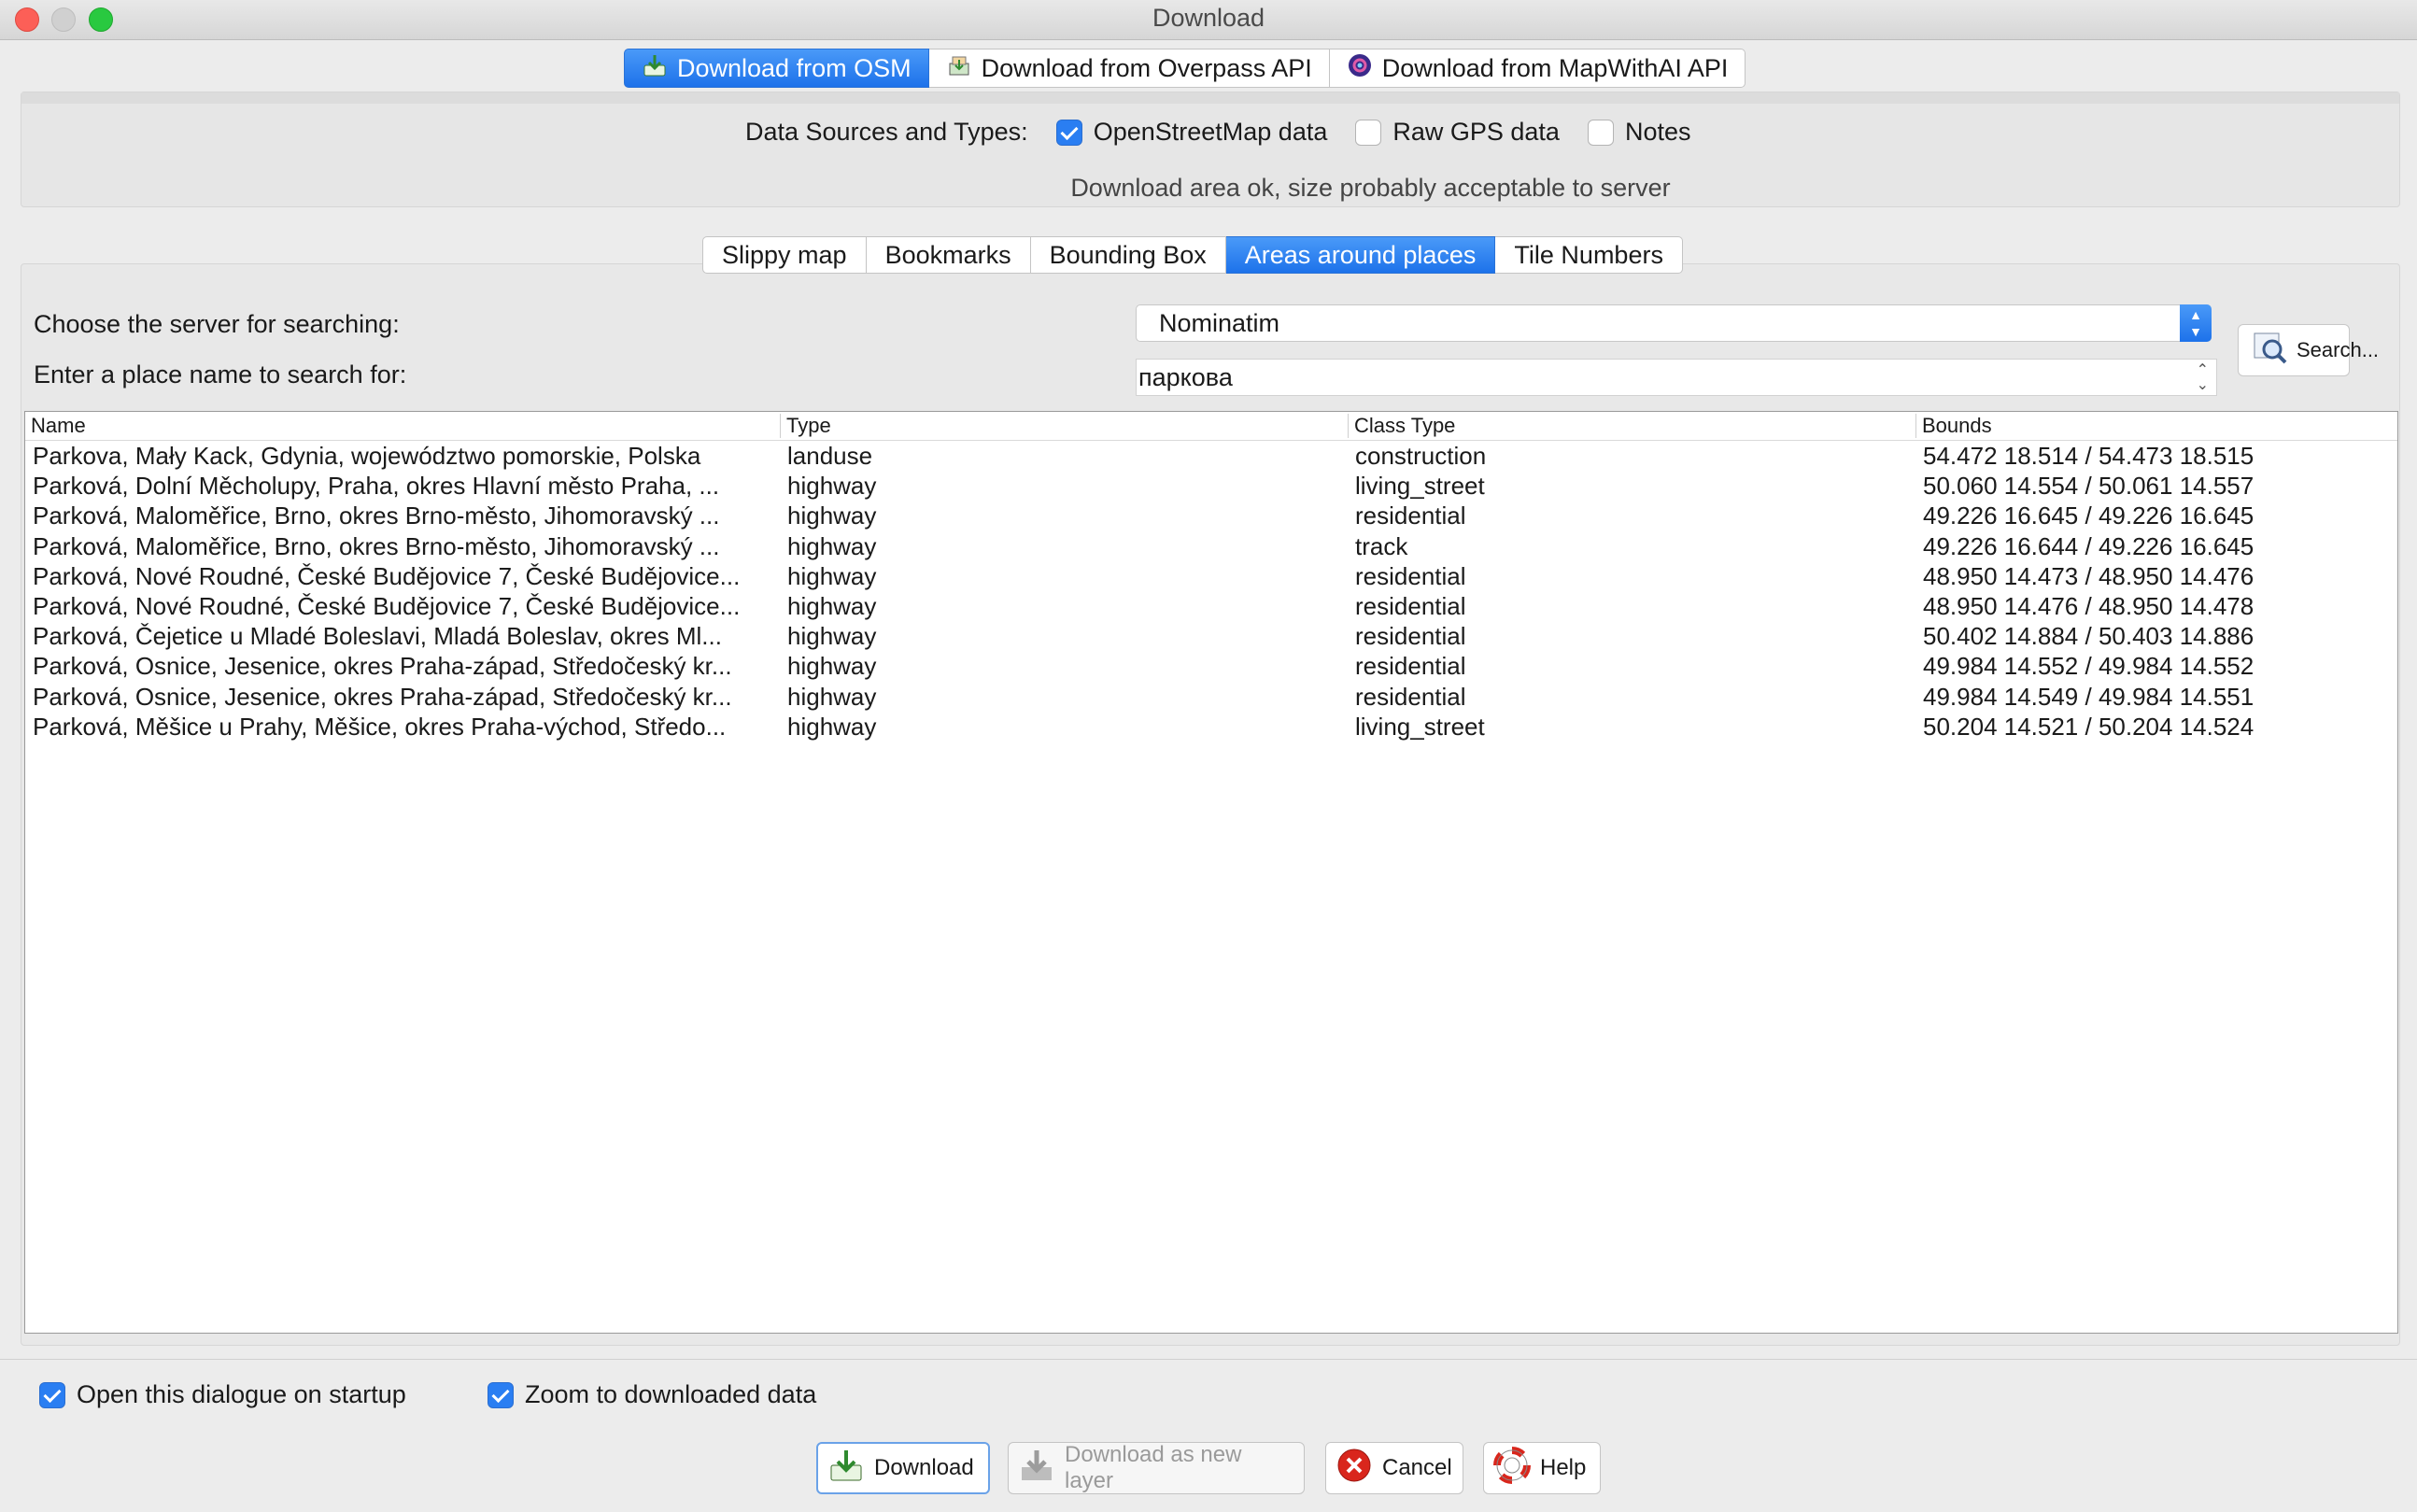  I want to click on window-title: Download, so click(1208, 18).